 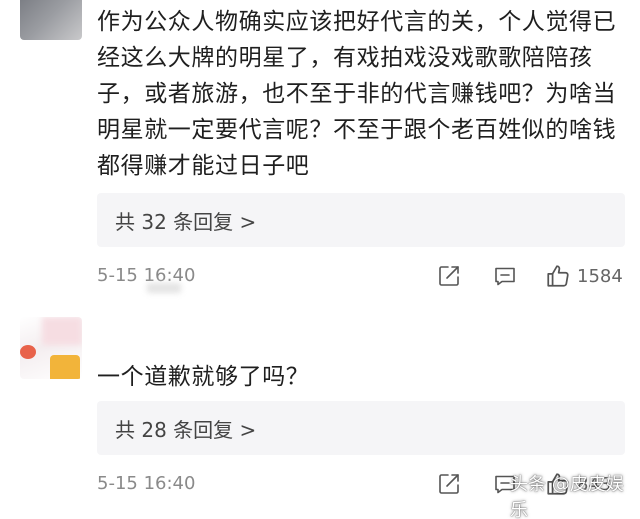 What do you see at coordinates (361, 220) in the screenshot?
I see `view-replies-button: 共 32 条回复 >` at bounding box center [361, 220].